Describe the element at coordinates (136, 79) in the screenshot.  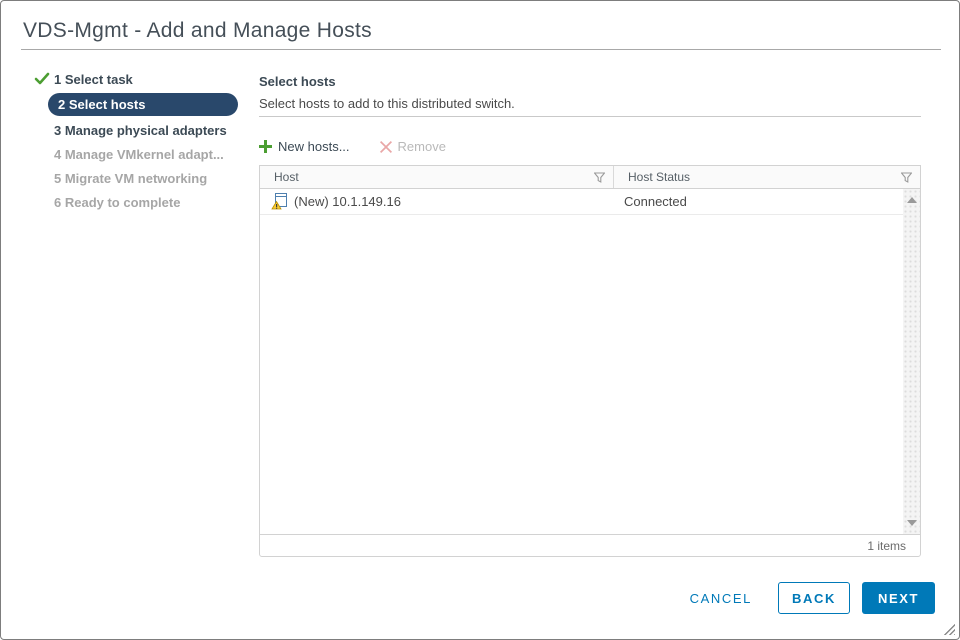
I see `step-item-select-task: 1 Select task` at that location.